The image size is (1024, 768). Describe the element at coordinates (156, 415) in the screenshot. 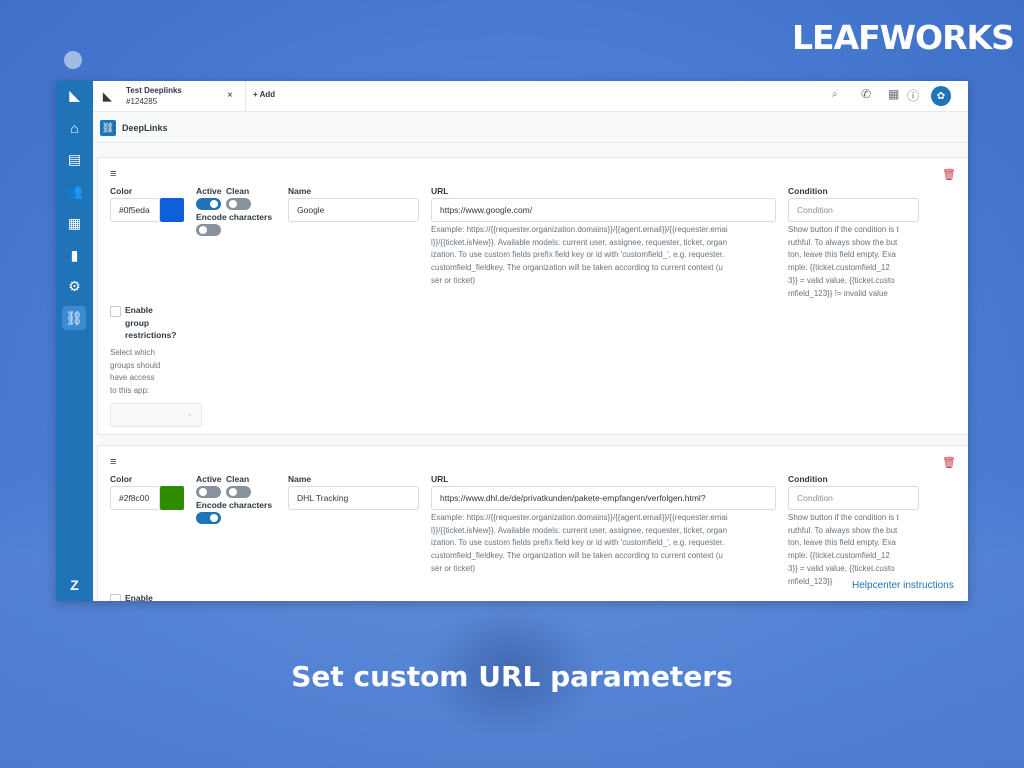

I see `groups-select: ⌄` at that location.